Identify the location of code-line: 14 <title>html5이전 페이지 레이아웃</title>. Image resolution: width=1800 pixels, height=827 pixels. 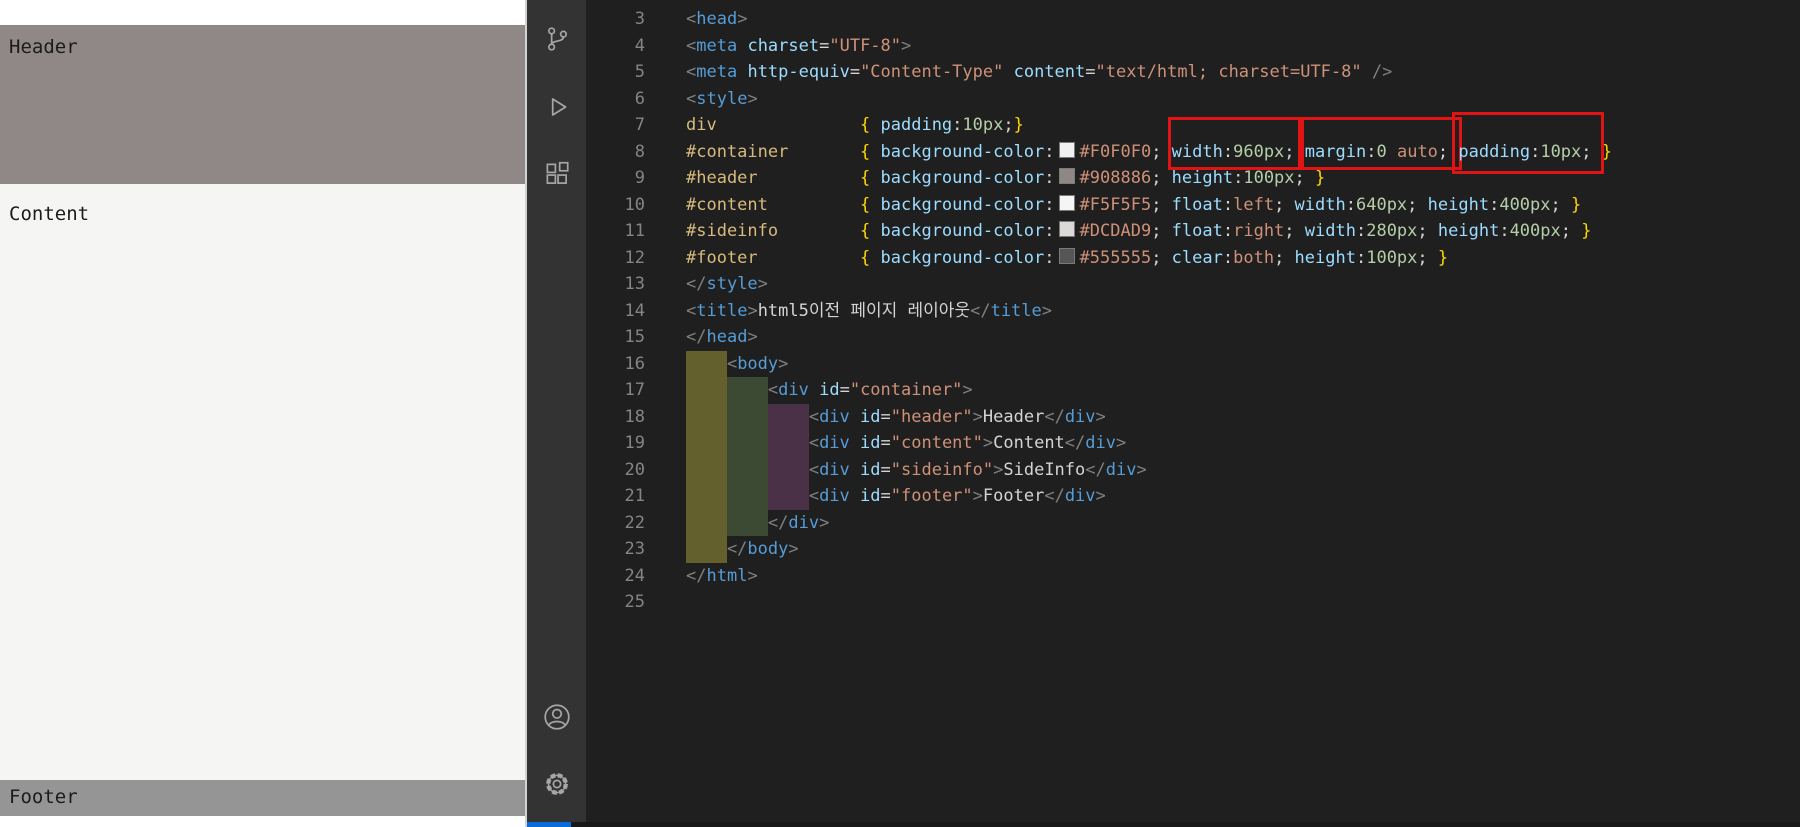
(1193, 311).